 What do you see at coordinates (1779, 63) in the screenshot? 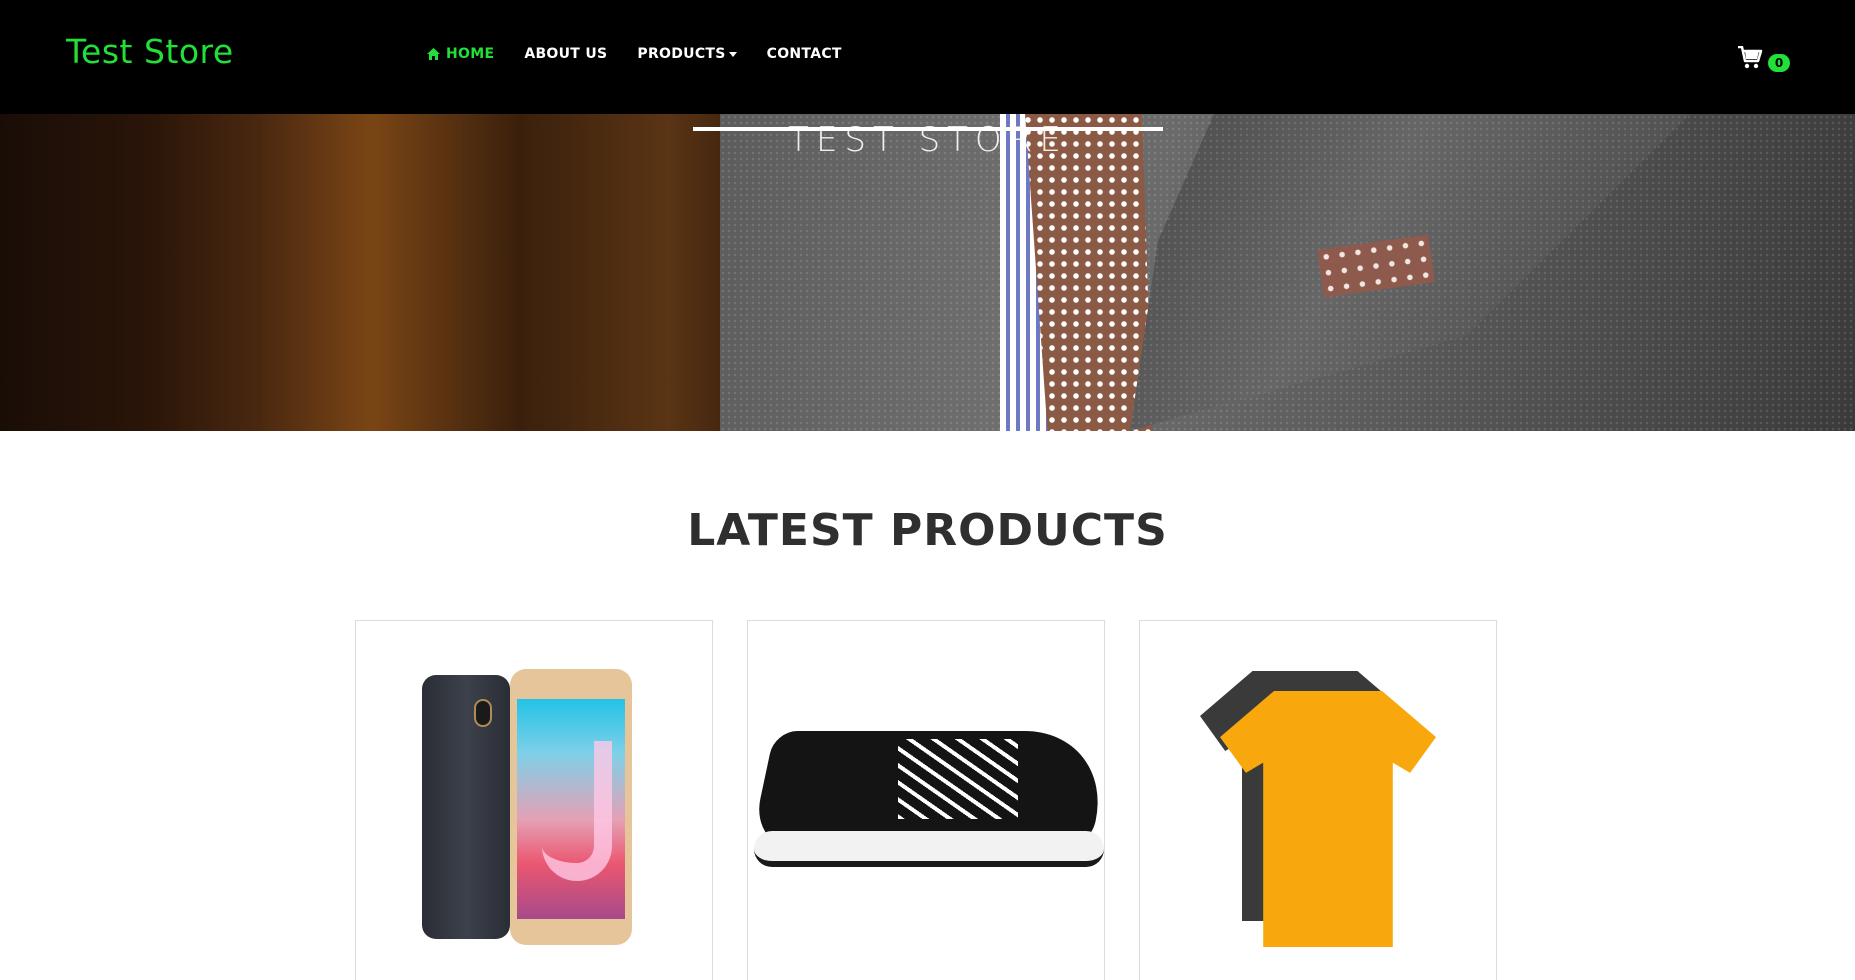
I see `cart-count-badge: 0` at bounding box center [1779, 63].